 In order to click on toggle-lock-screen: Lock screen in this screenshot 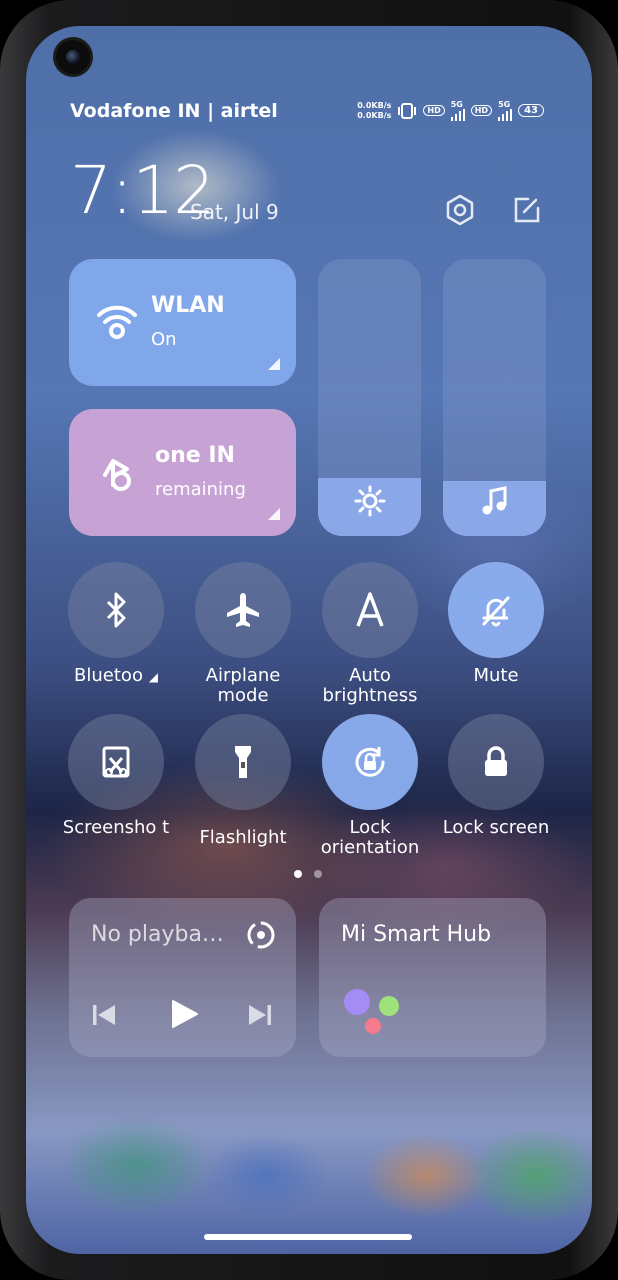, I will do `click(496, 776)`.